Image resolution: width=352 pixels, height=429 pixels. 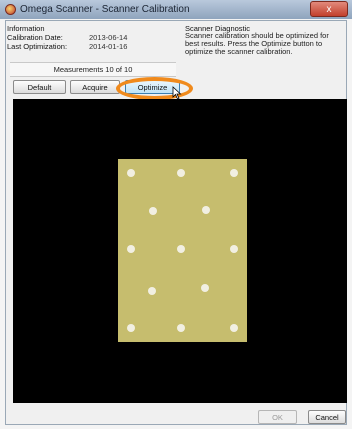 What do you see at coordinates (39, 87) in the screenshot?
I see `default-button: Default` at bounding box center [39, 87].